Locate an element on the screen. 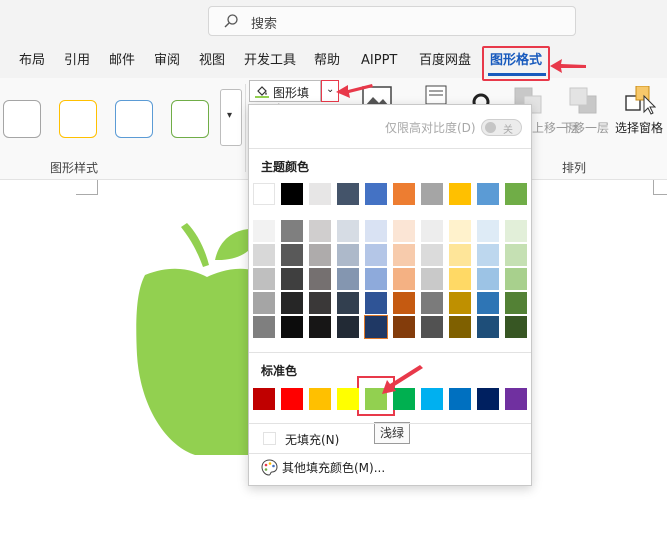 The image size is (667, 555). selection-pane-icon is located at coordinates (640, 101).